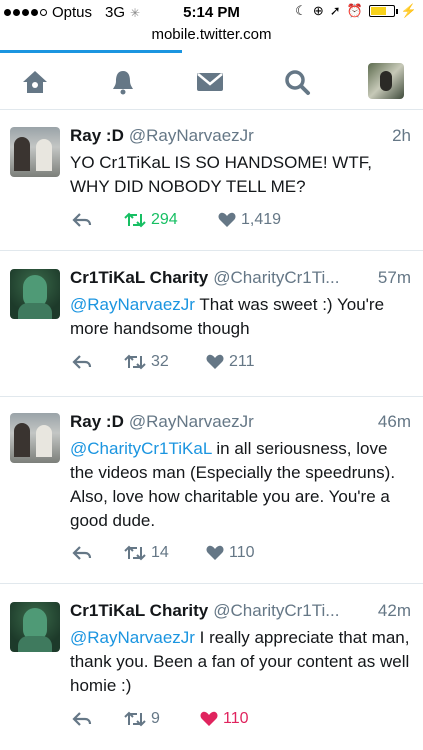  Describe the element at coordinates (391, 422) in the screenshot. I see `tweet-time: 46m` at that location.